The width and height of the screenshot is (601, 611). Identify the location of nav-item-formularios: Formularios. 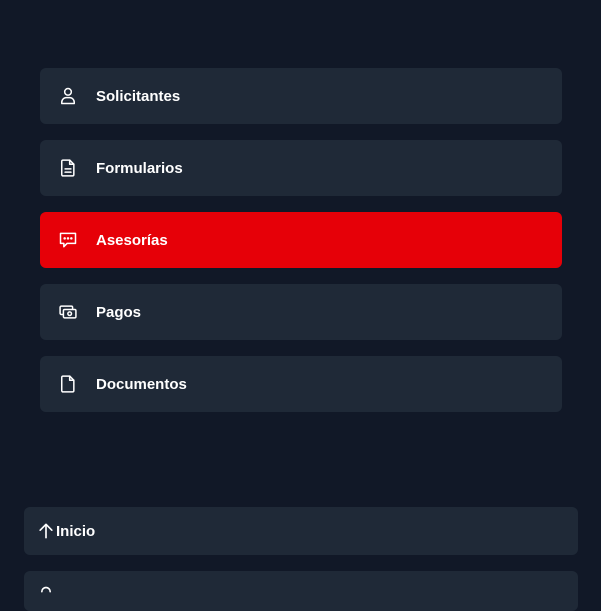
(301, 168).